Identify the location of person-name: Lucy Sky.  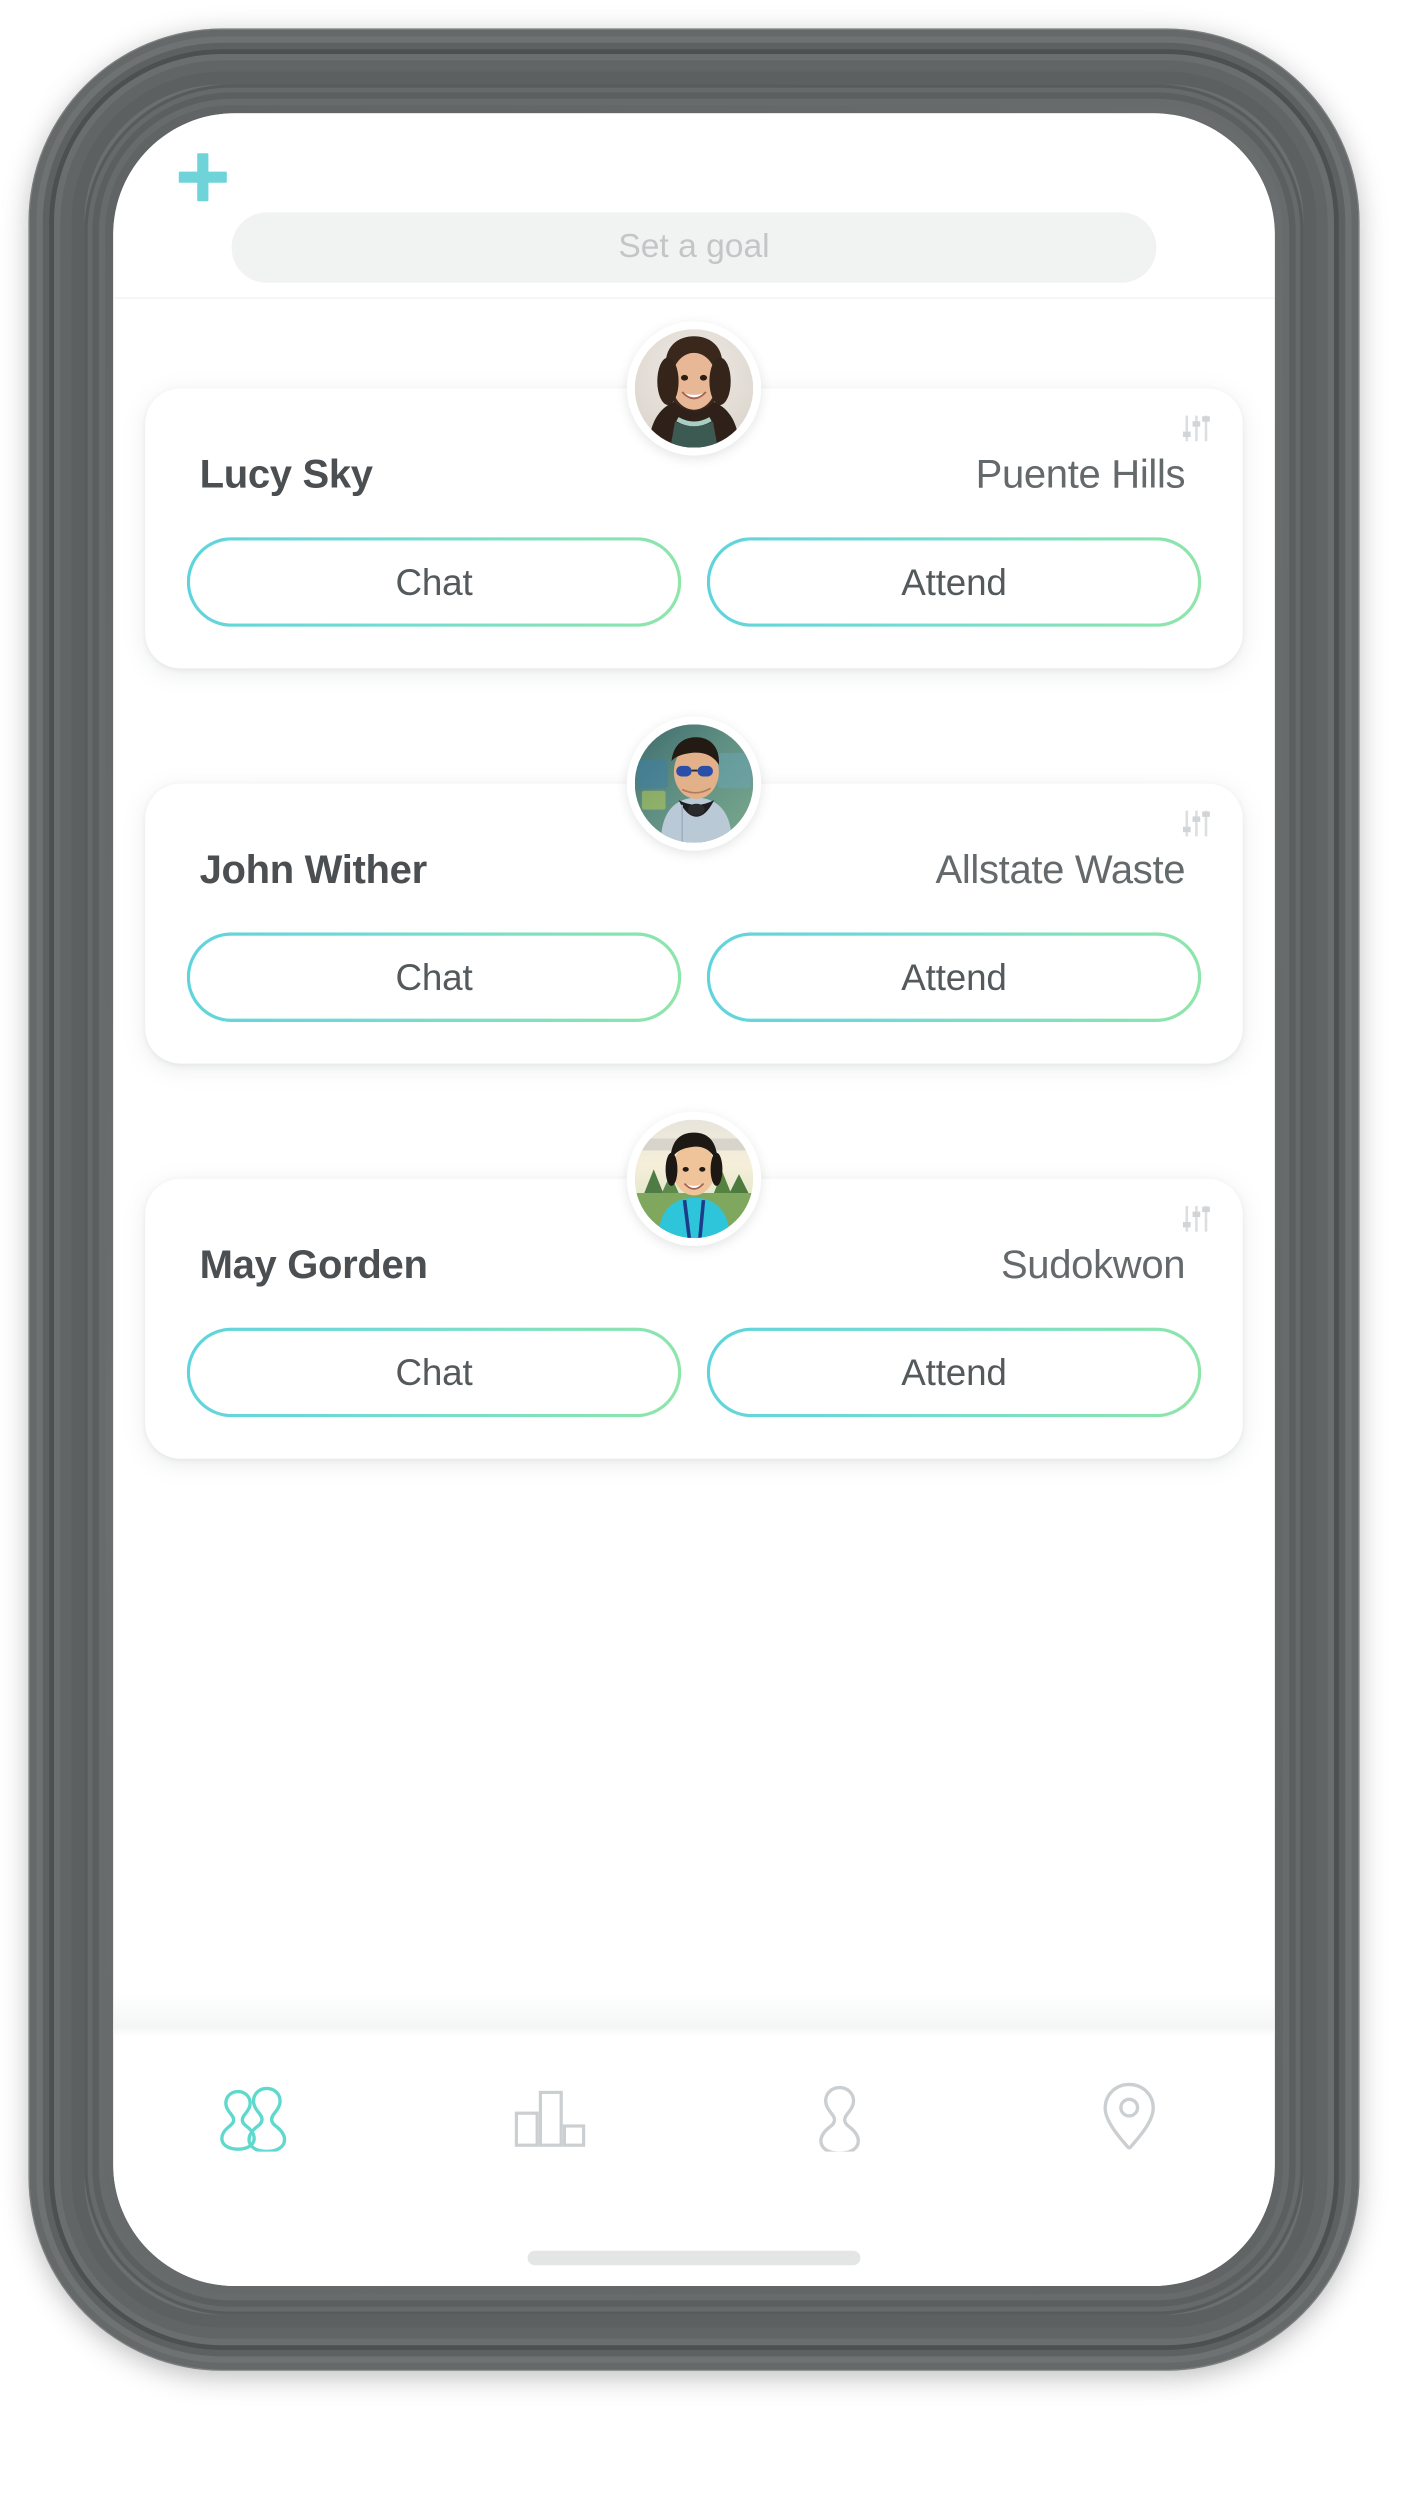
(286, 475).